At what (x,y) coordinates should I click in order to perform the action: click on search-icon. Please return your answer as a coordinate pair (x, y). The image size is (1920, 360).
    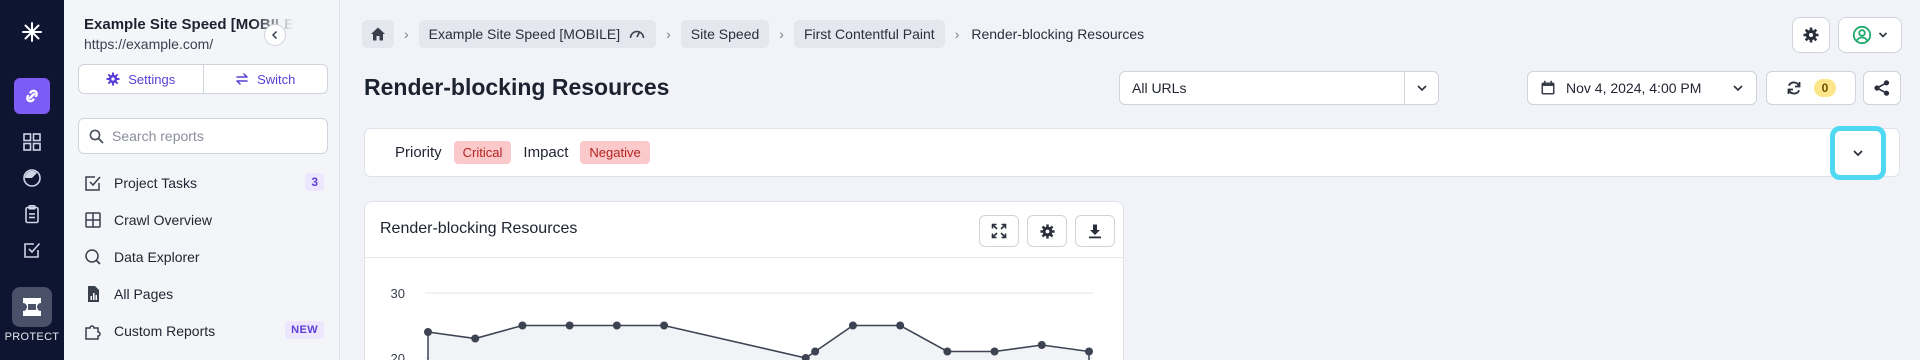
    Looking at the image, I should click on (96, 136).